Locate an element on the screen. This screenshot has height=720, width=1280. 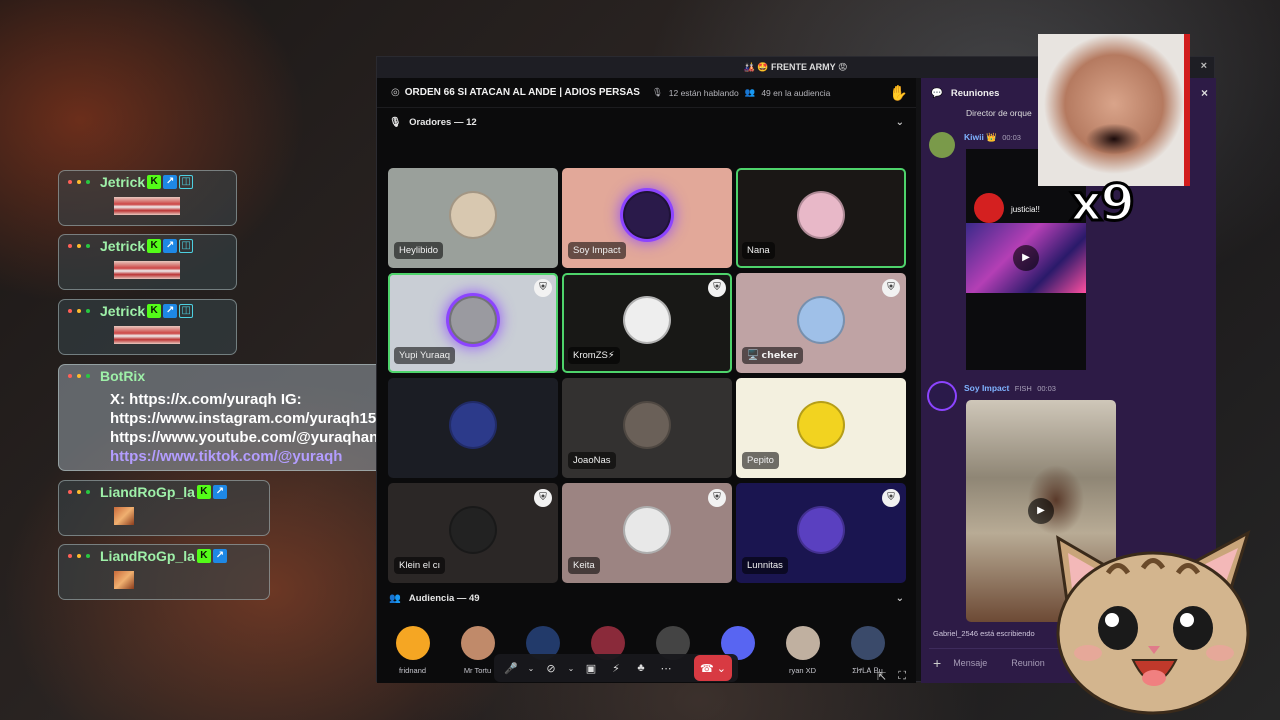
raise-hand-icon: ✋ is located at coordinates (898, 93).